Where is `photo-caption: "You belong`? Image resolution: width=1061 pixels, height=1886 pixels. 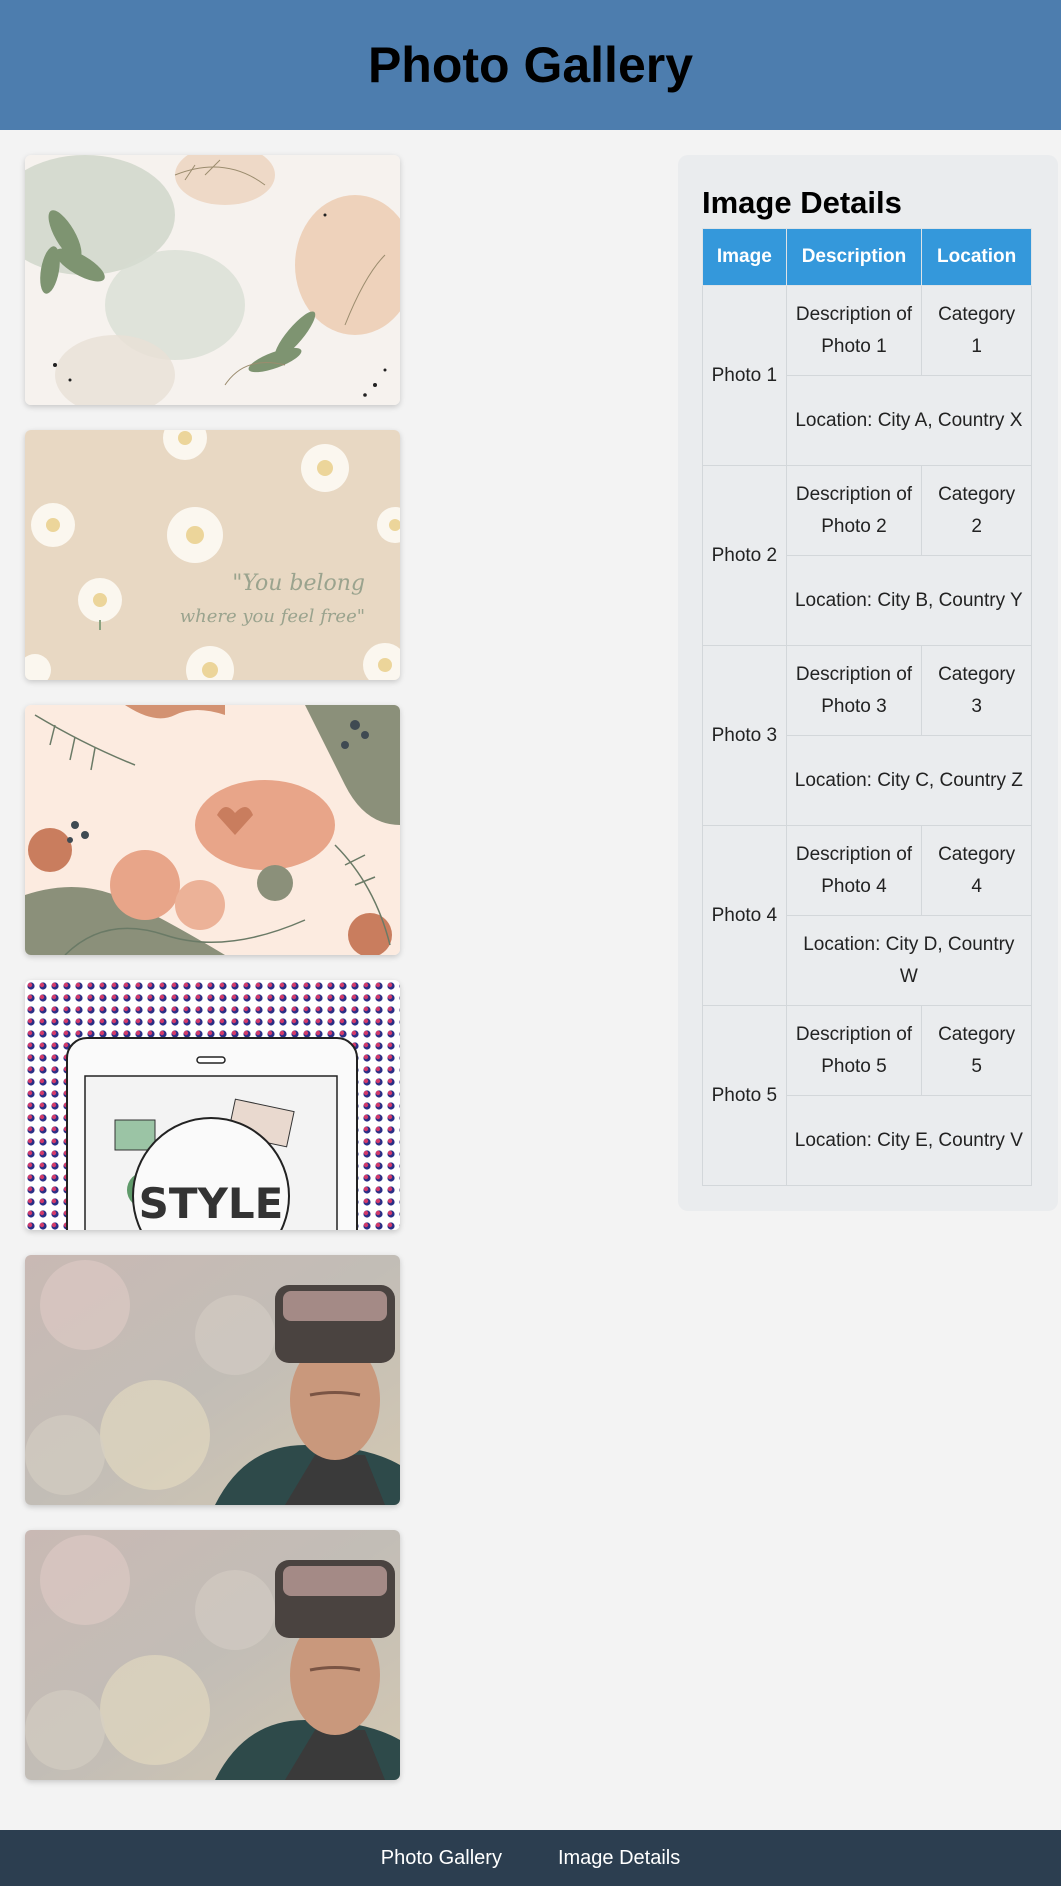 photo-caption: "You belong is located at coordinates (298, 583).